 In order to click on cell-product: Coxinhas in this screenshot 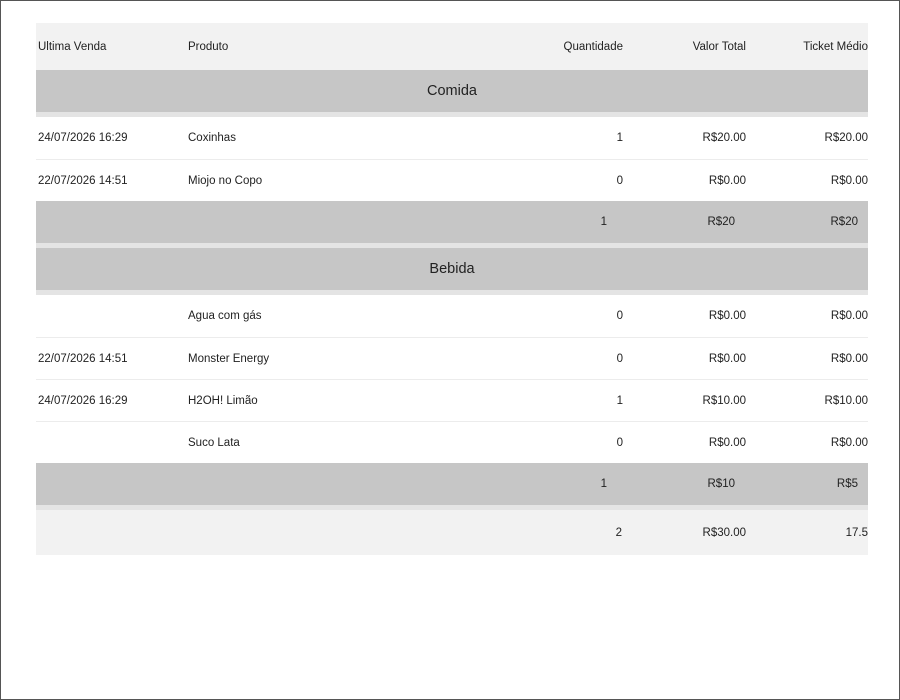, I will do `click(212, 138)`.